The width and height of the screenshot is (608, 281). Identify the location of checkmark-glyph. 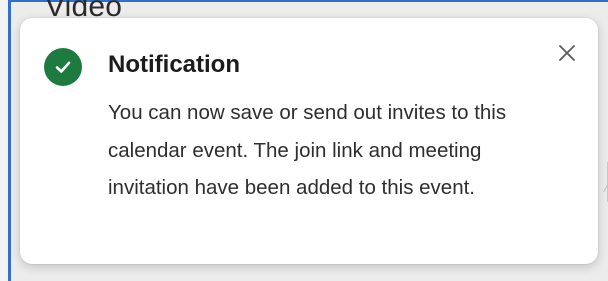
(63, 67).